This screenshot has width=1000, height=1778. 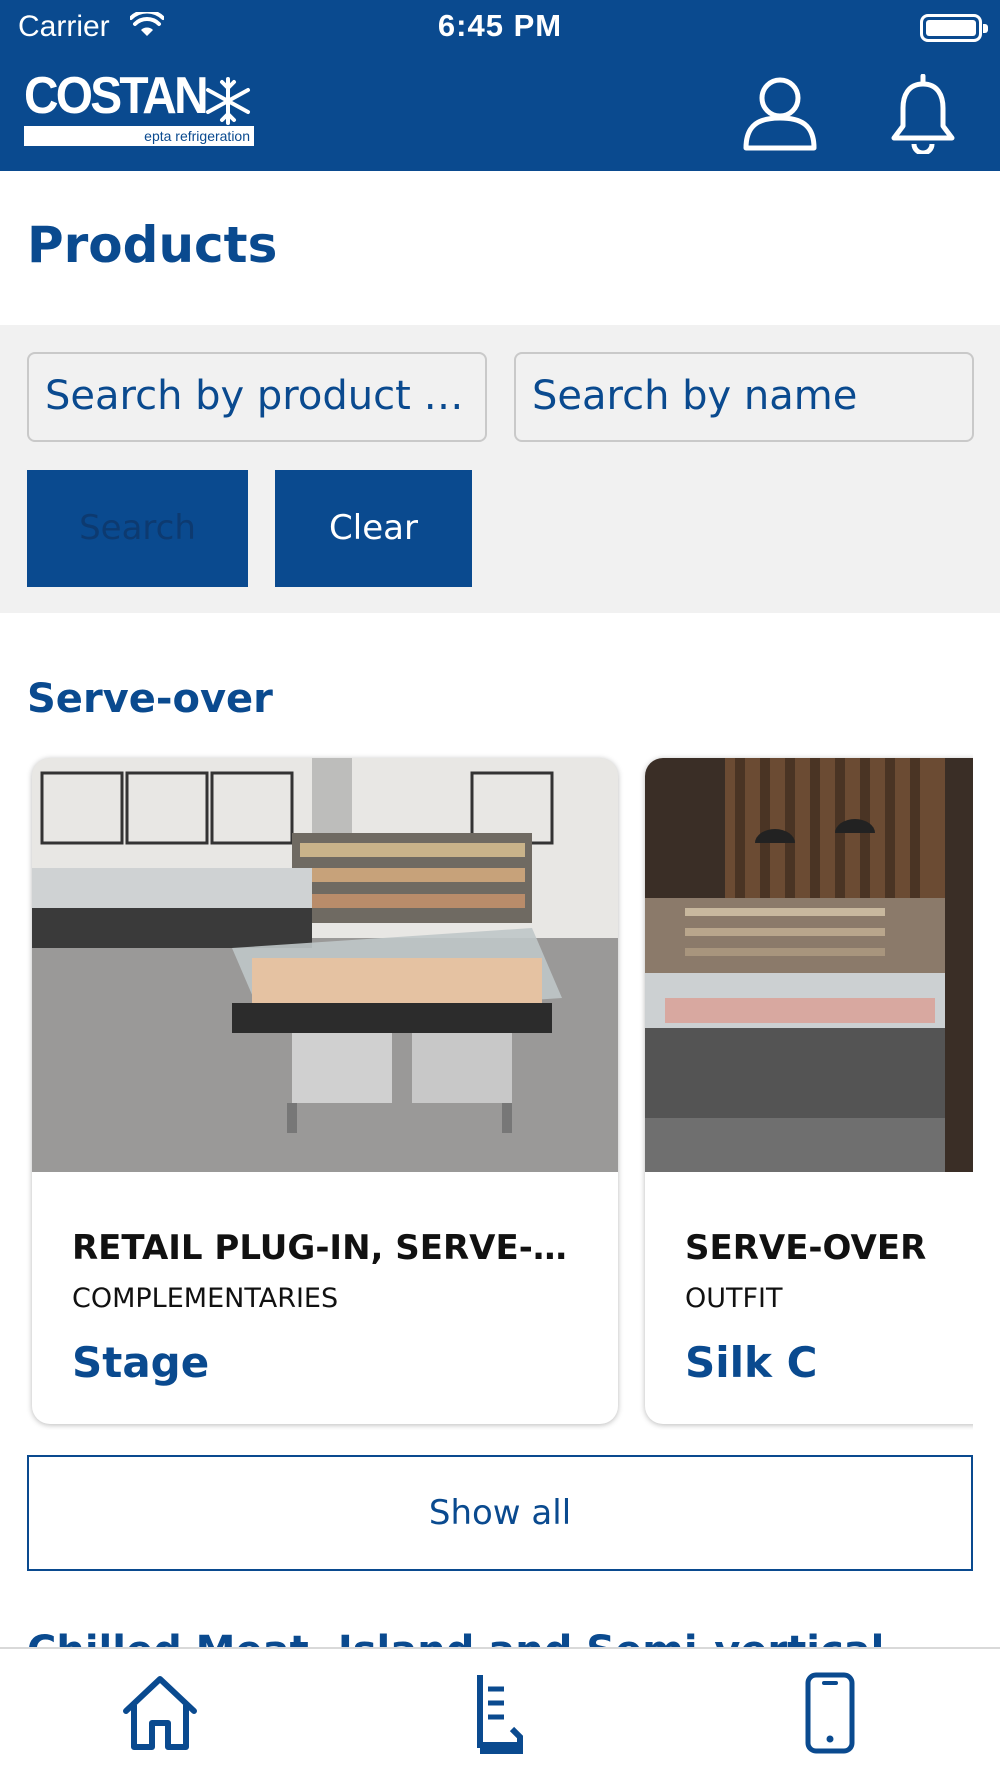 I want to click on home-icon, so click(x=160, y=1713).